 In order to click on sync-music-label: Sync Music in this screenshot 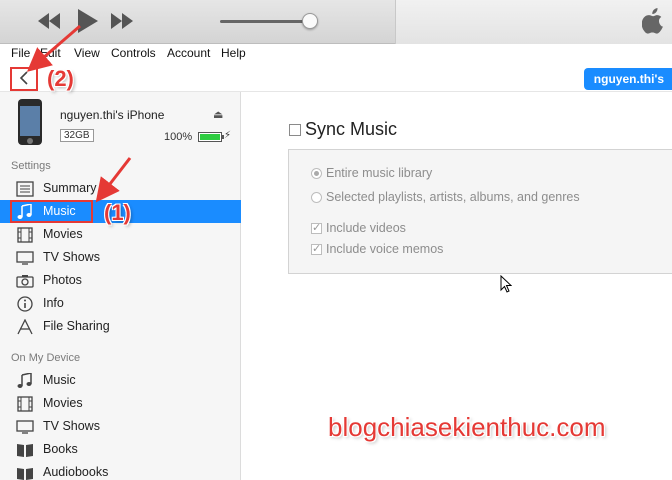, I will do `click(351, 129)`.